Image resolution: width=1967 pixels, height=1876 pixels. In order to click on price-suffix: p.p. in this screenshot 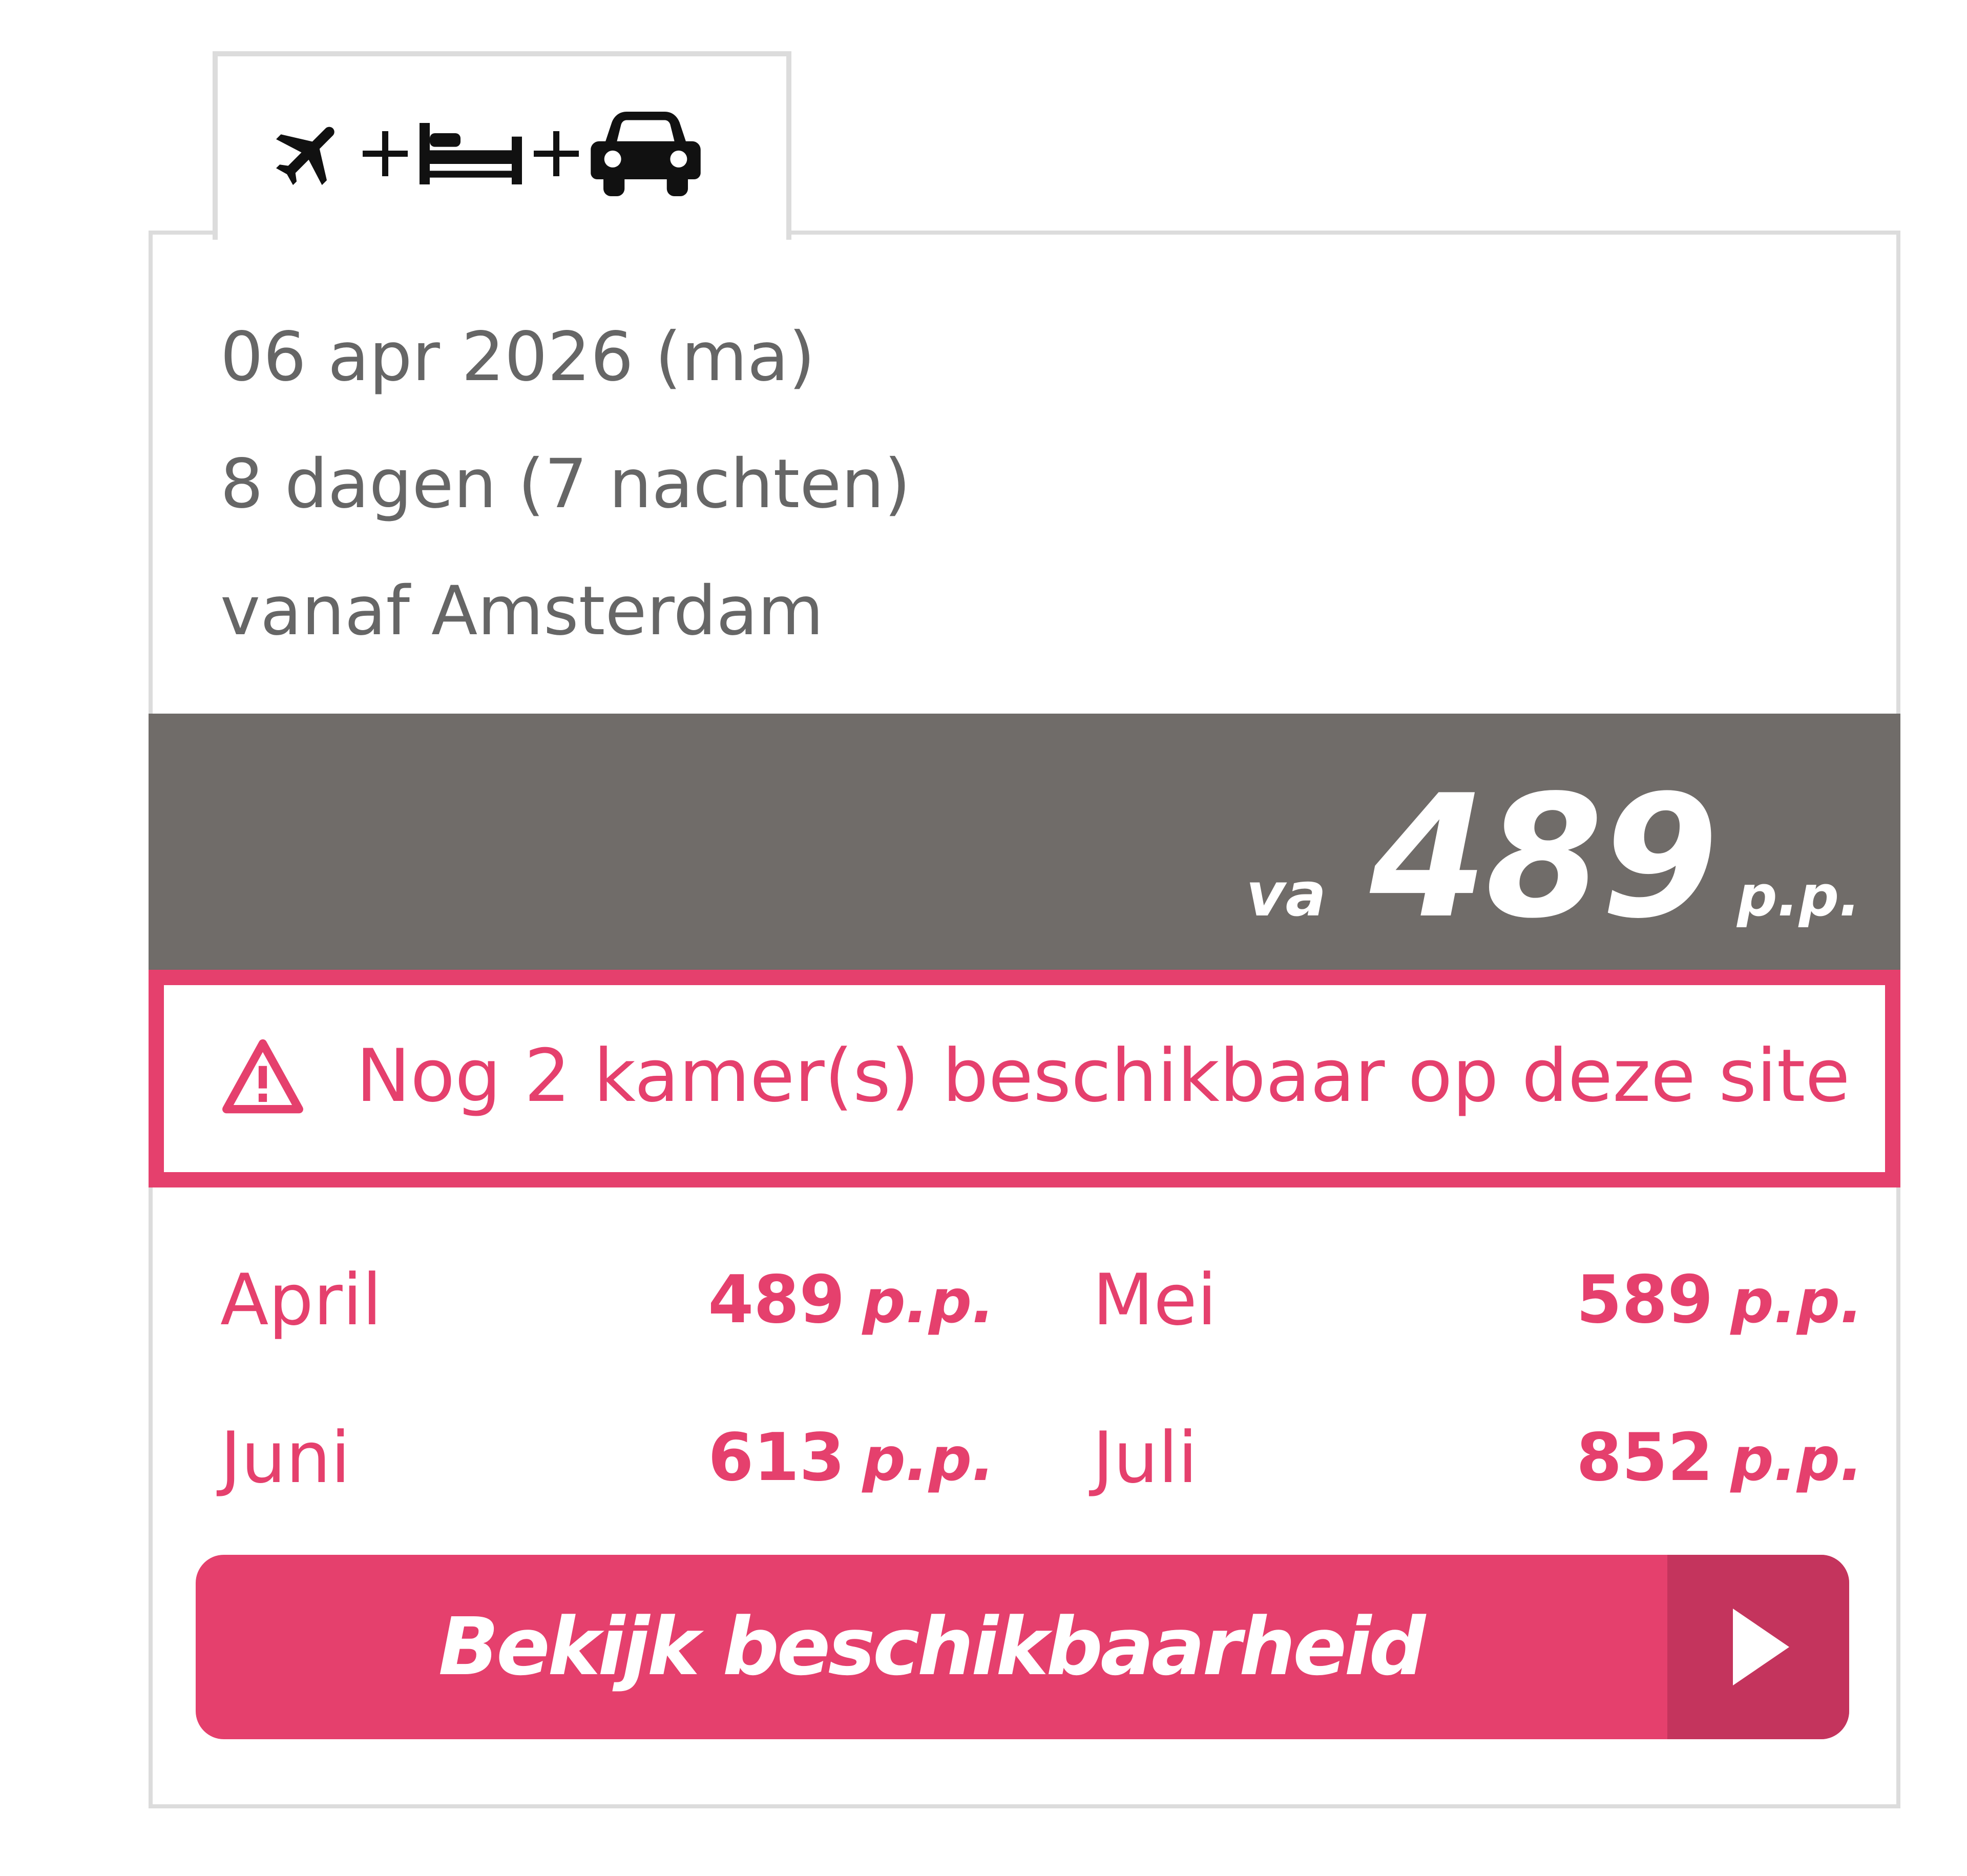, I will do `click(1798, 896)`.